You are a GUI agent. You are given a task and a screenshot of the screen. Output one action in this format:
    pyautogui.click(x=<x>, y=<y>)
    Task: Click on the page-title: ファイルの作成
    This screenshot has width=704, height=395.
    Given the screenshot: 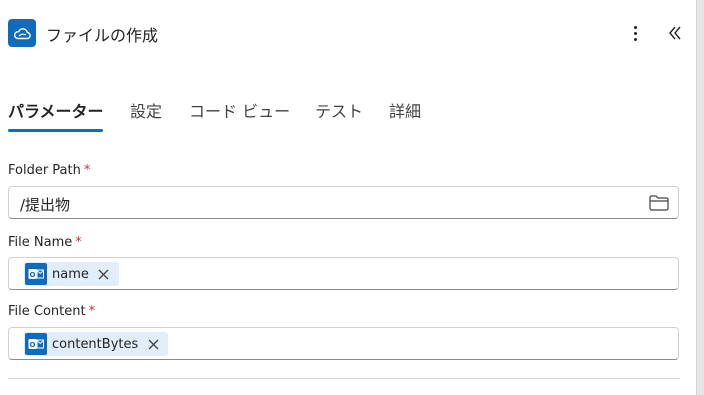 What is the action you would take?
    pyautogui.click(x=102, y=35)
    